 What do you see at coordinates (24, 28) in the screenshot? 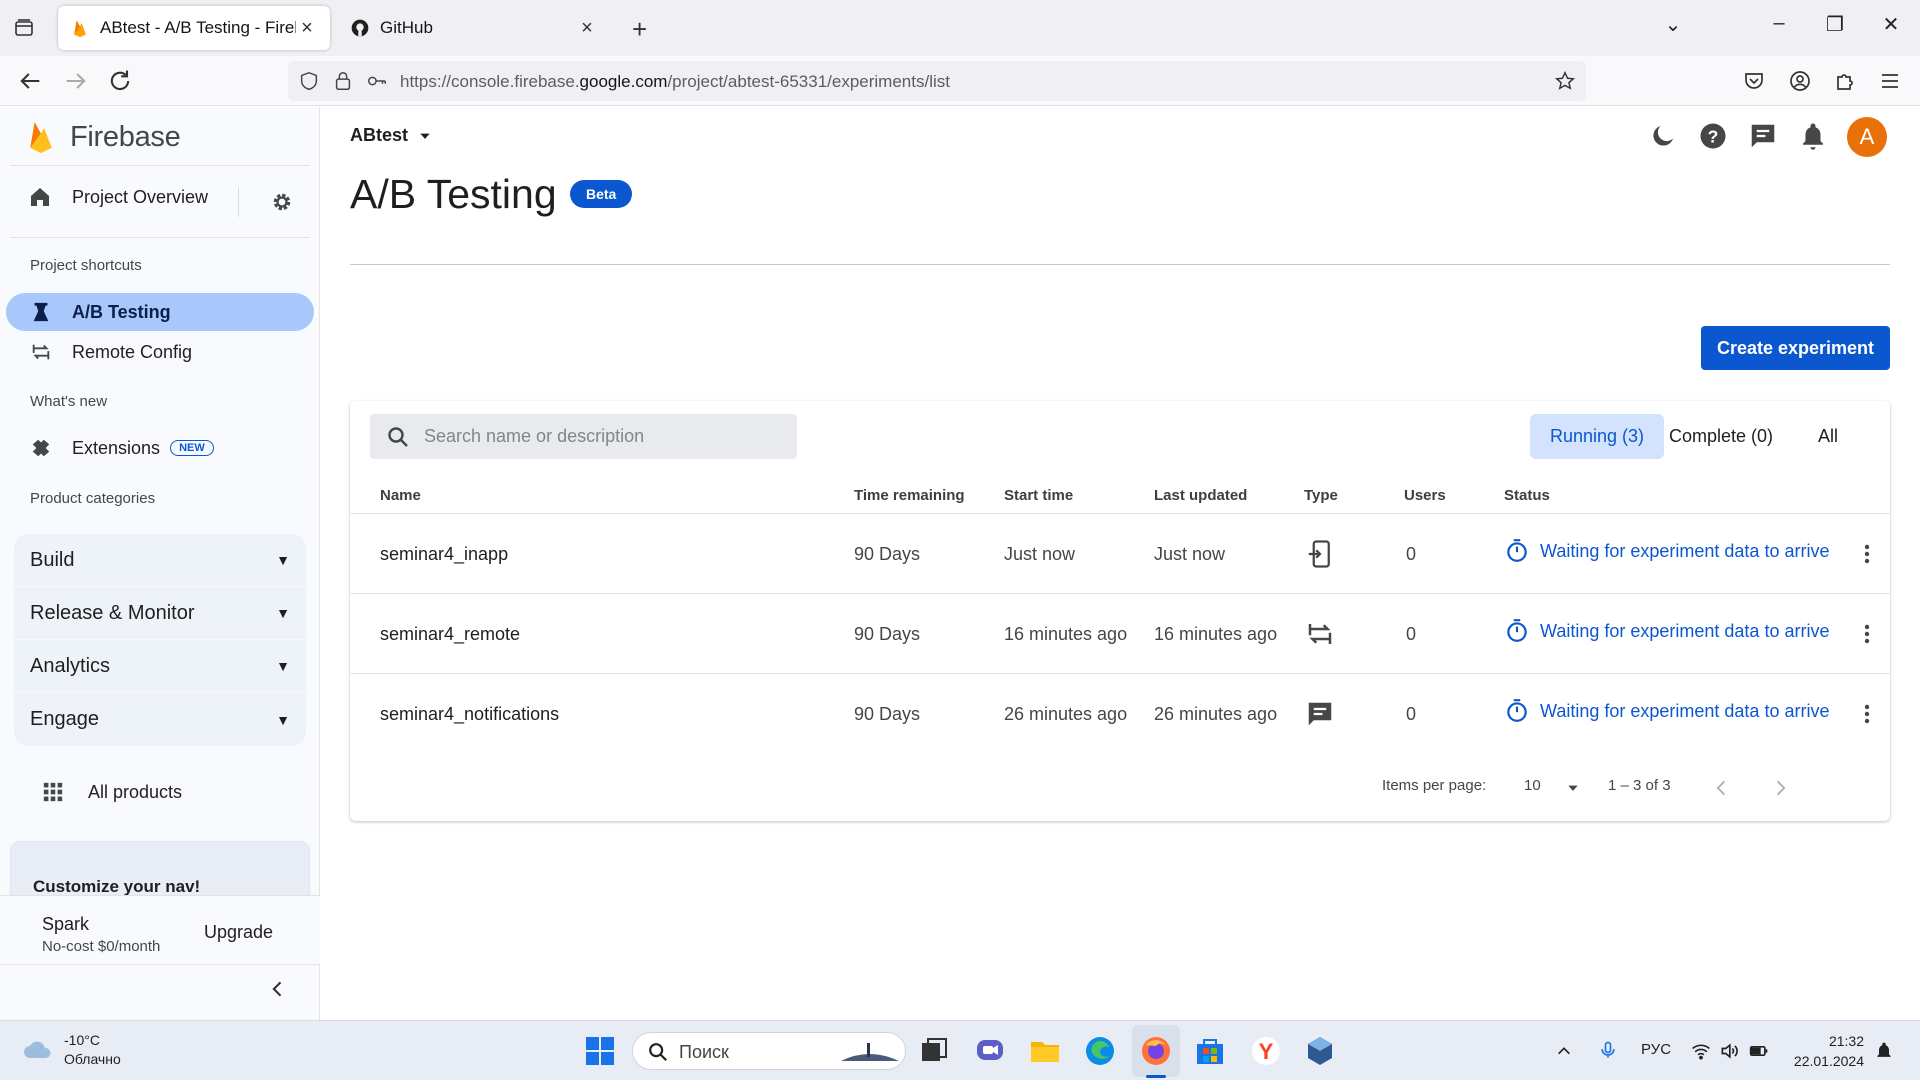
I see `tab-list-icon` at bounding box center [24, 28].